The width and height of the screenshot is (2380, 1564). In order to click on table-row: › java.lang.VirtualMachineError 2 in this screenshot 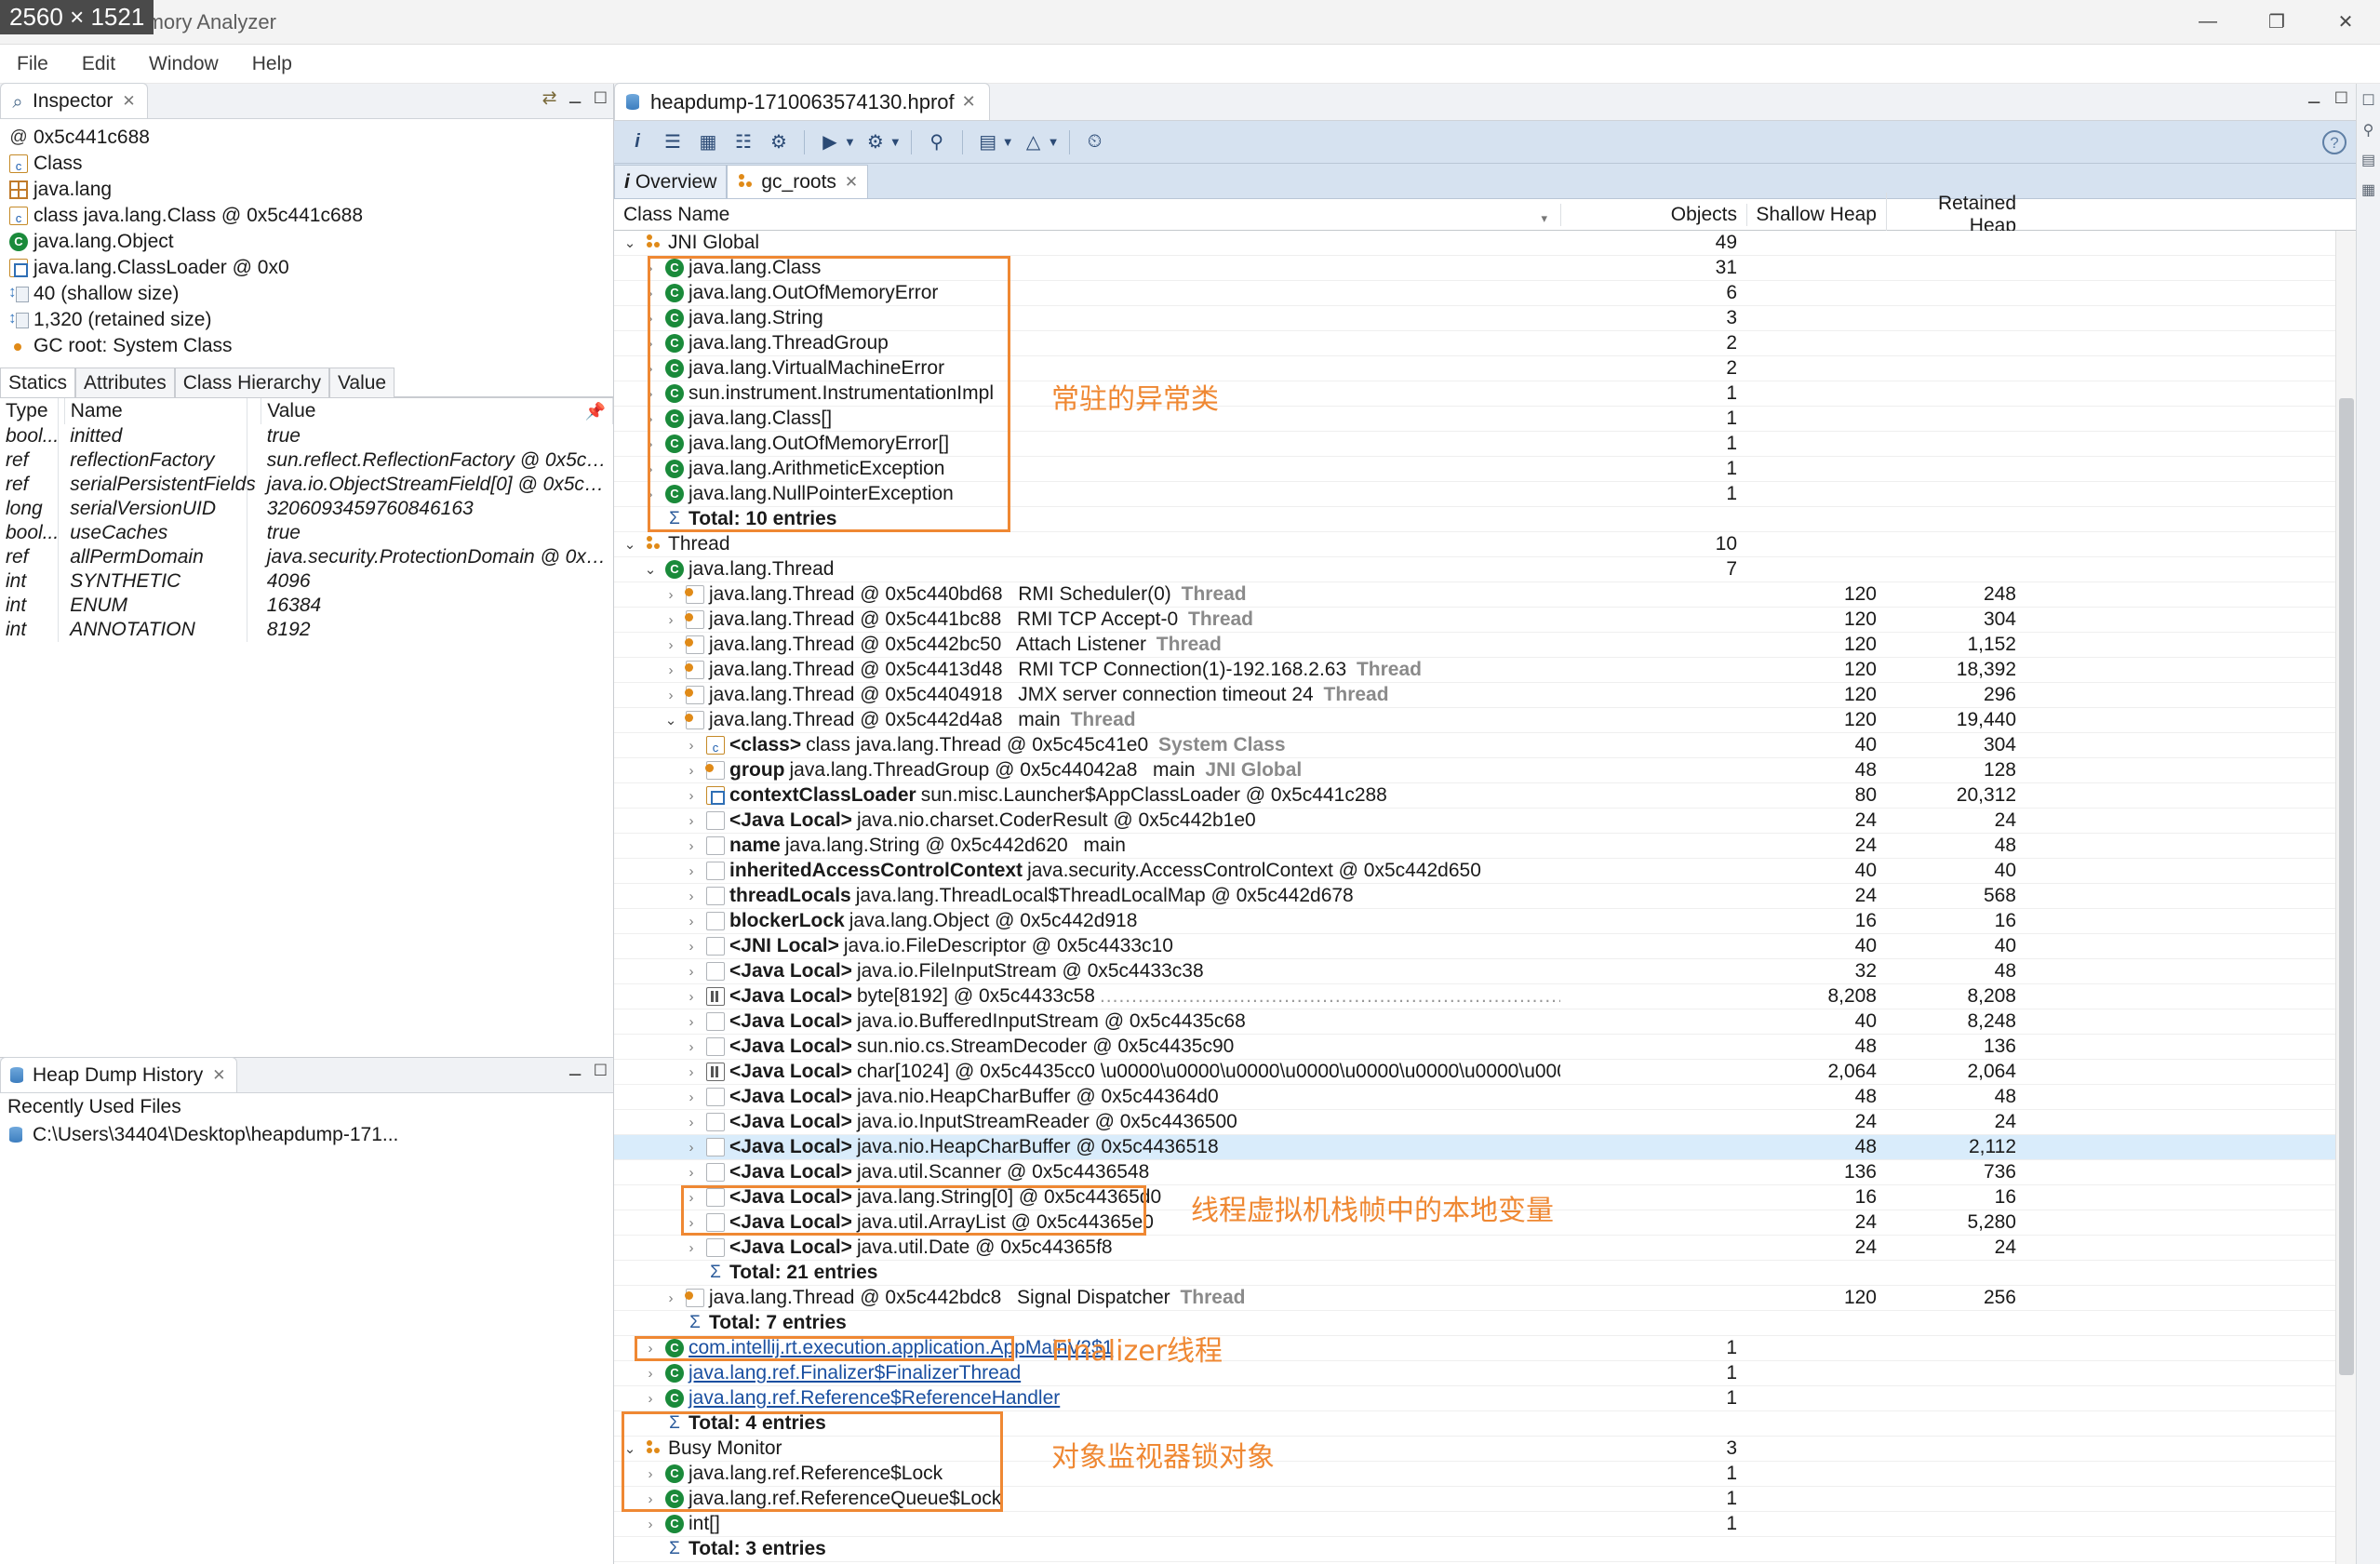, I will do `click(1485, 368)`.